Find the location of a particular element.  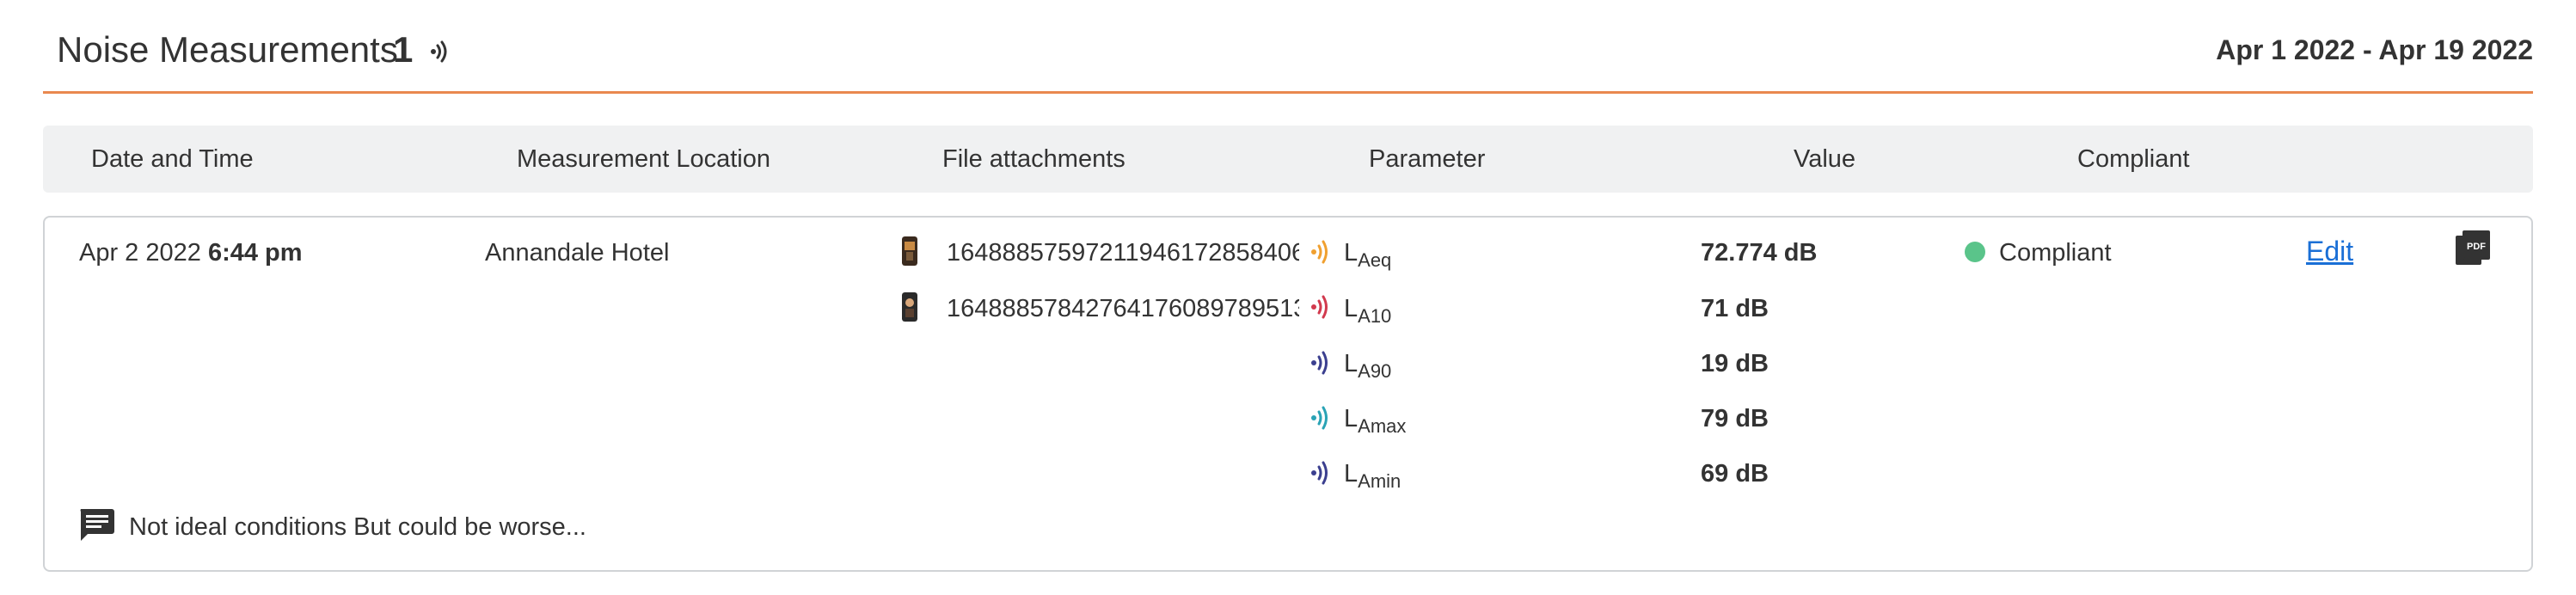

edit-link: Edit is located at coordinates (2330, 252).